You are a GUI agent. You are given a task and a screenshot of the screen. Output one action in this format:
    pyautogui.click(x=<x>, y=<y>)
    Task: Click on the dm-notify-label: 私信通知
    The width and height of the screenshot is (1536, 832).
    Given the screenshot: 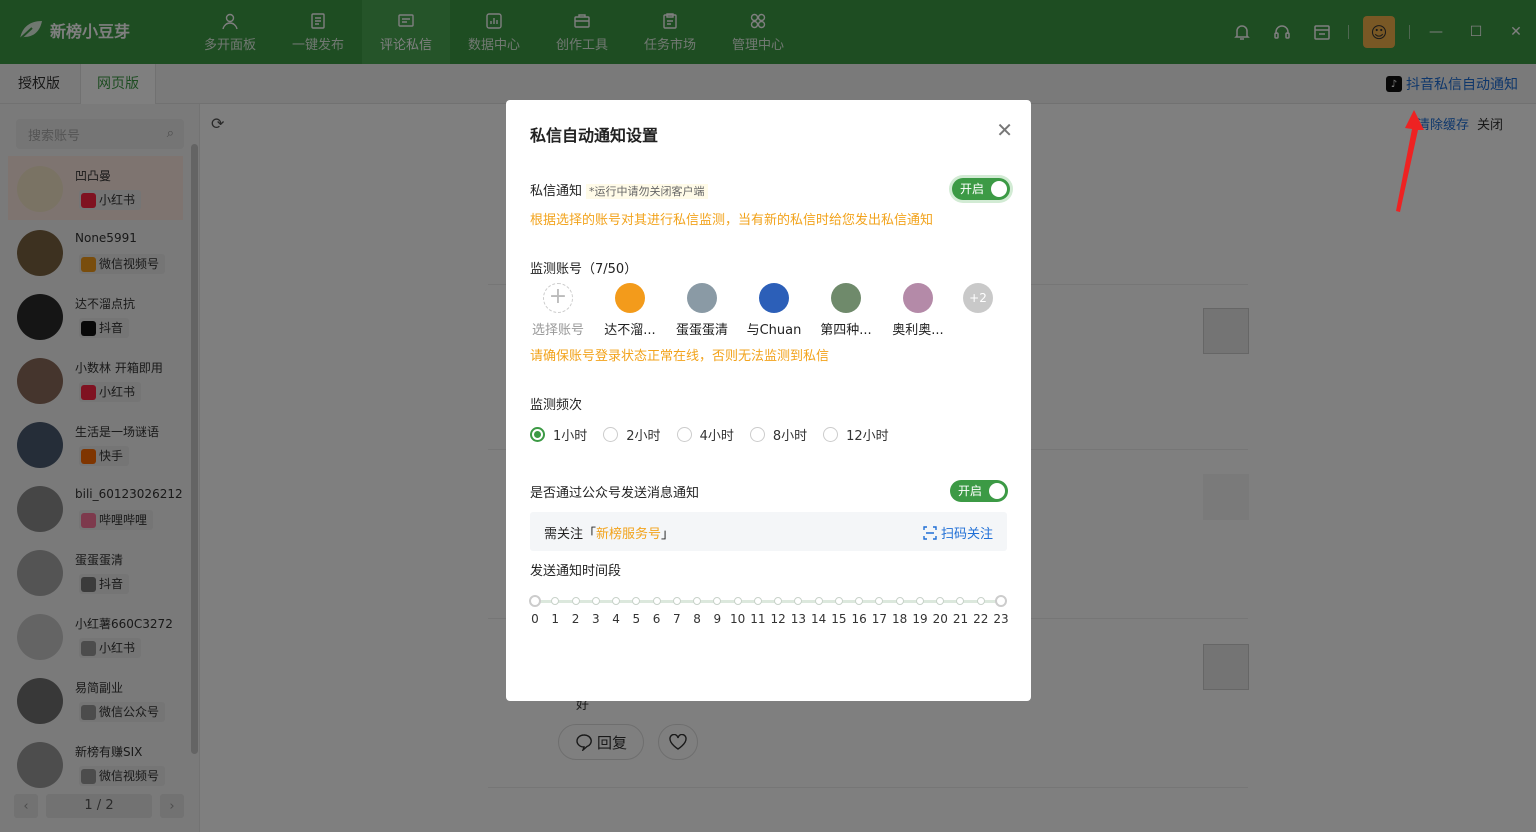 What is the action you would take?
    pyautogui.click(x=556, y=191)
    